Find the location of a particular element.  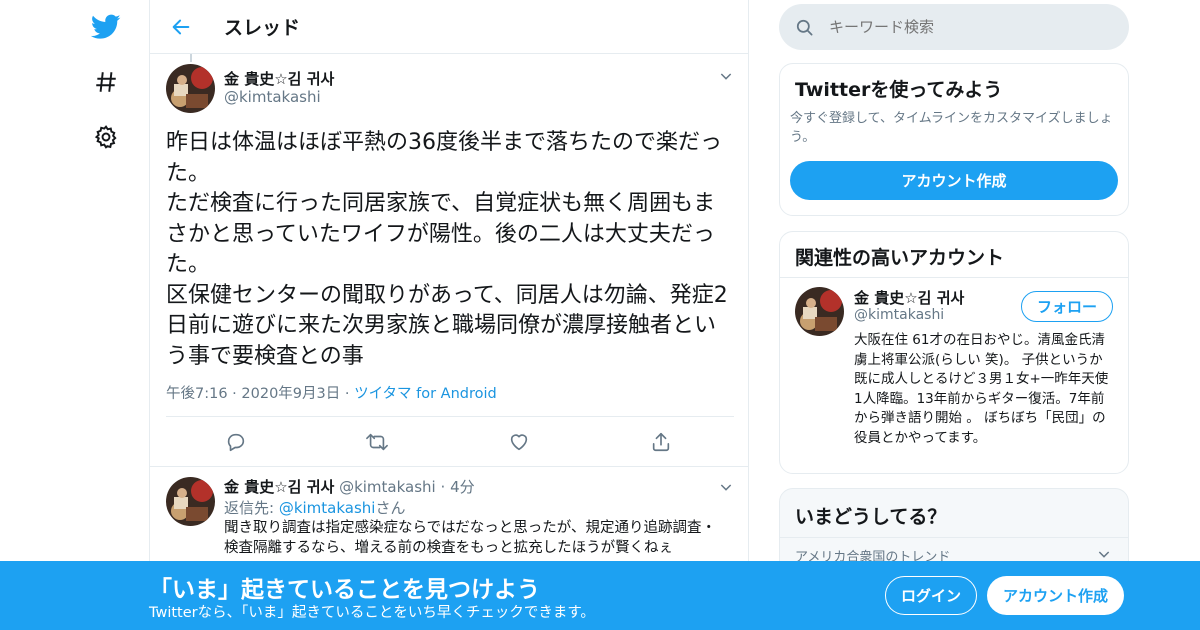

search-input is located at coordinates (969, 27).